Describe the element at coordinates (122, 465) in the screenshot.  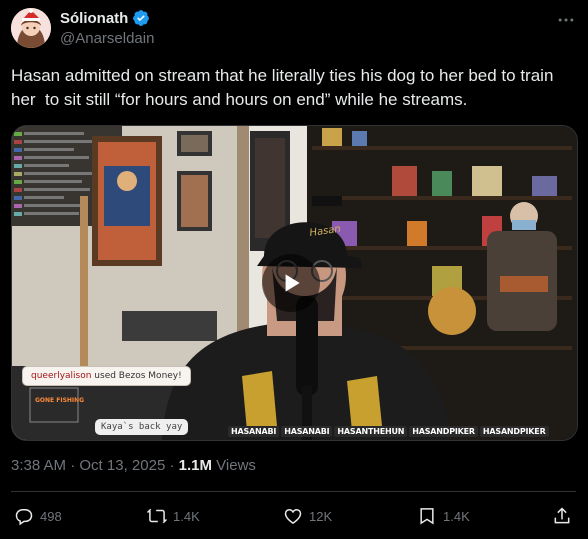
I see `tweet-date: Oct 13, 2025` at that location.